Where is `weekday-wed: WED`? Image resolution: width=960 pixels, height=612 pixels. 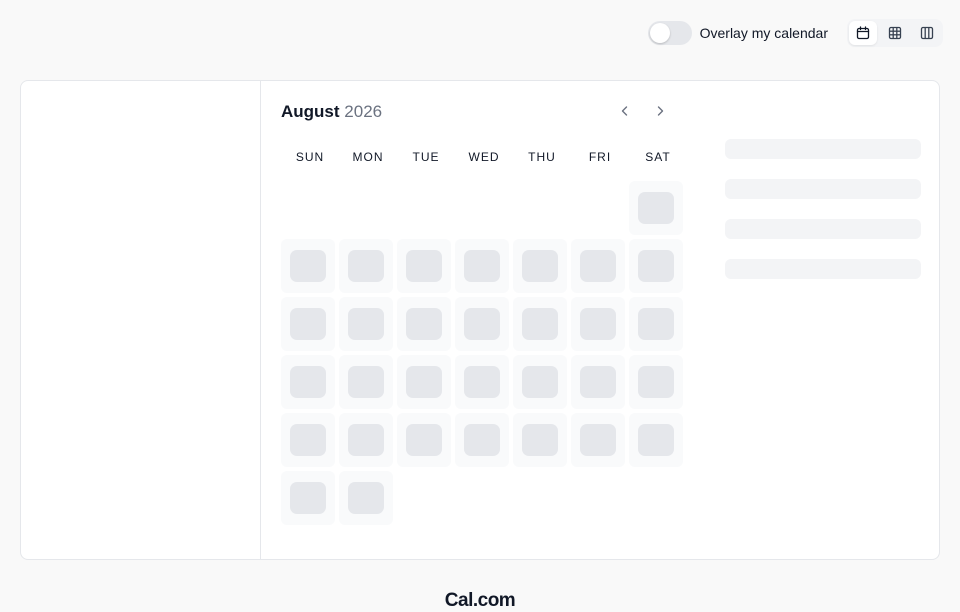 weekday-wed: WED is located at coordinates (484, 157).